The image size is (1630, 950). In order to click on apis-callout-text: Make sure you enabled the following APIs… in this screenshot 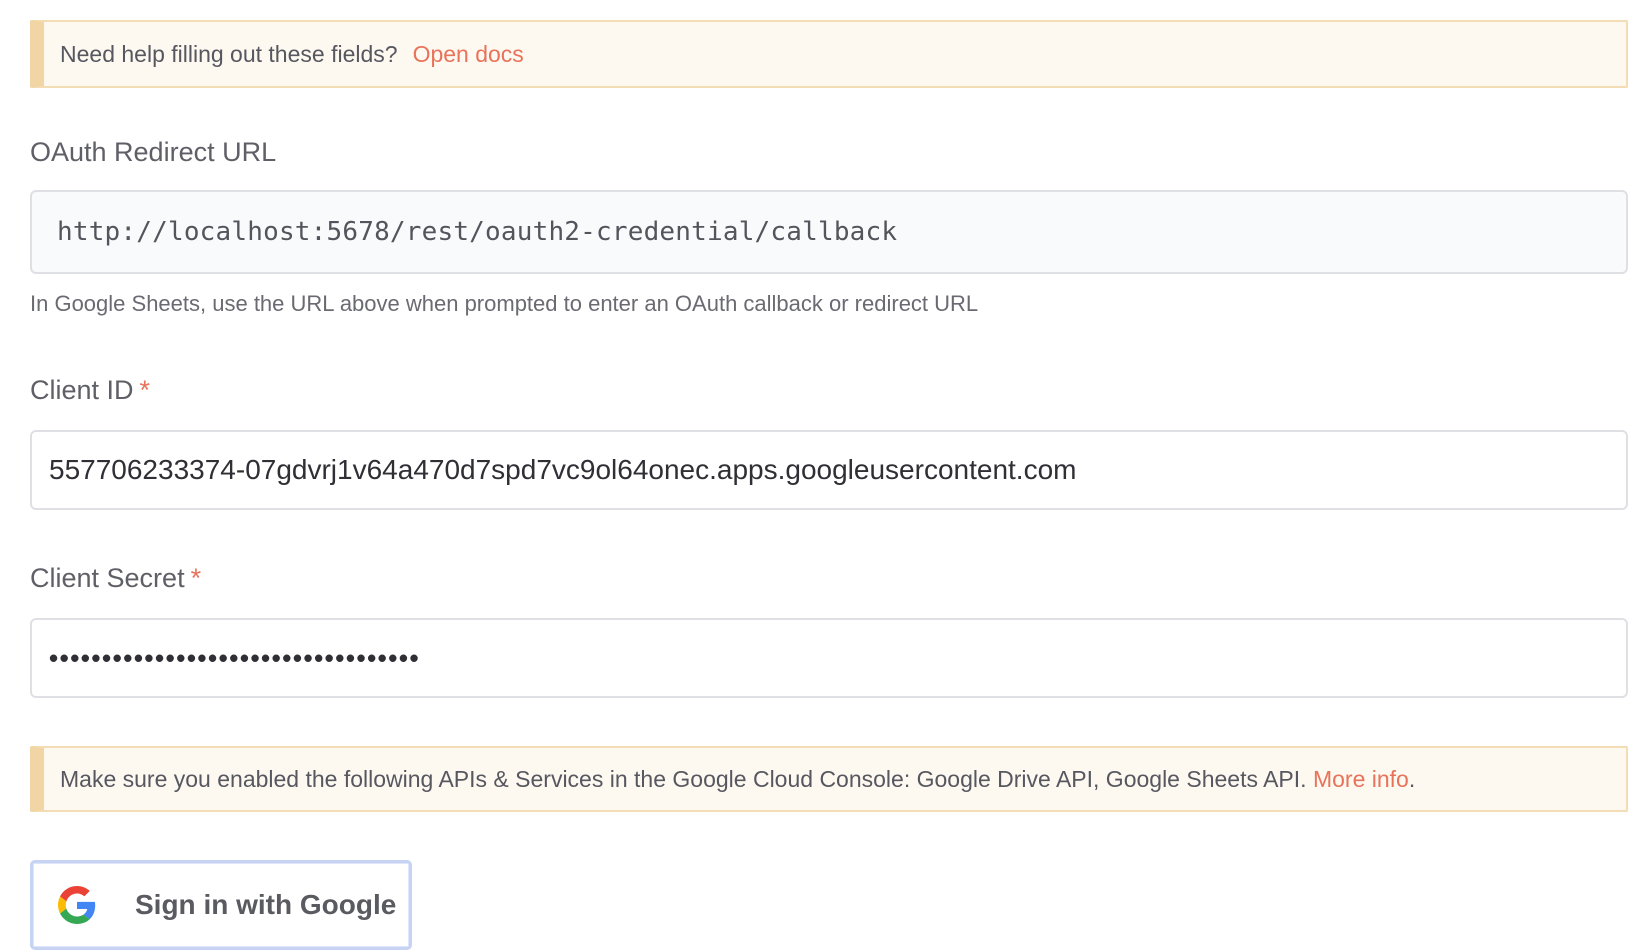, I will do `click(686, 778)`.